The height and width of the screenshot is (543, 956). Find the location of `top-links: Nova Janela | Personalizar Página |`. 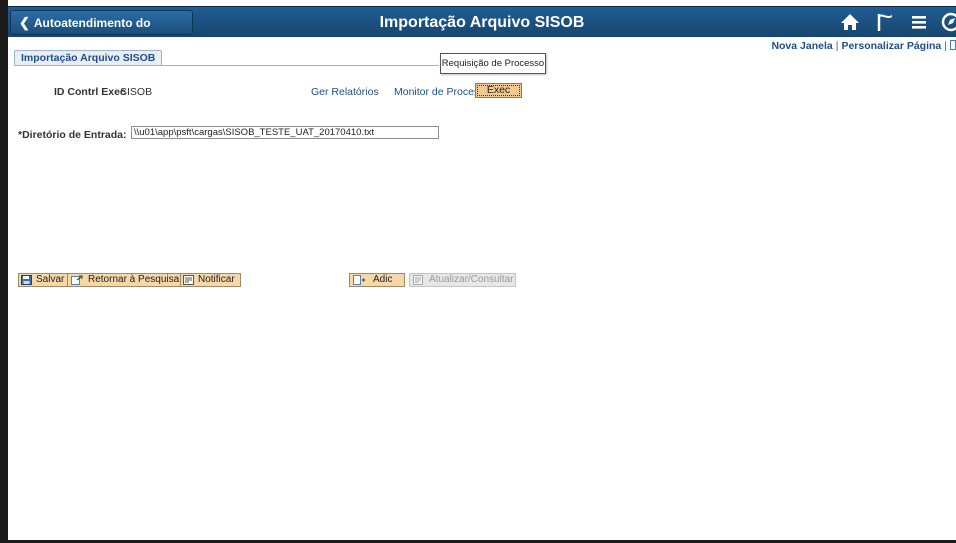

top-links: Nova Janela | Personalizar Página | is located at coordinates (863, 46).